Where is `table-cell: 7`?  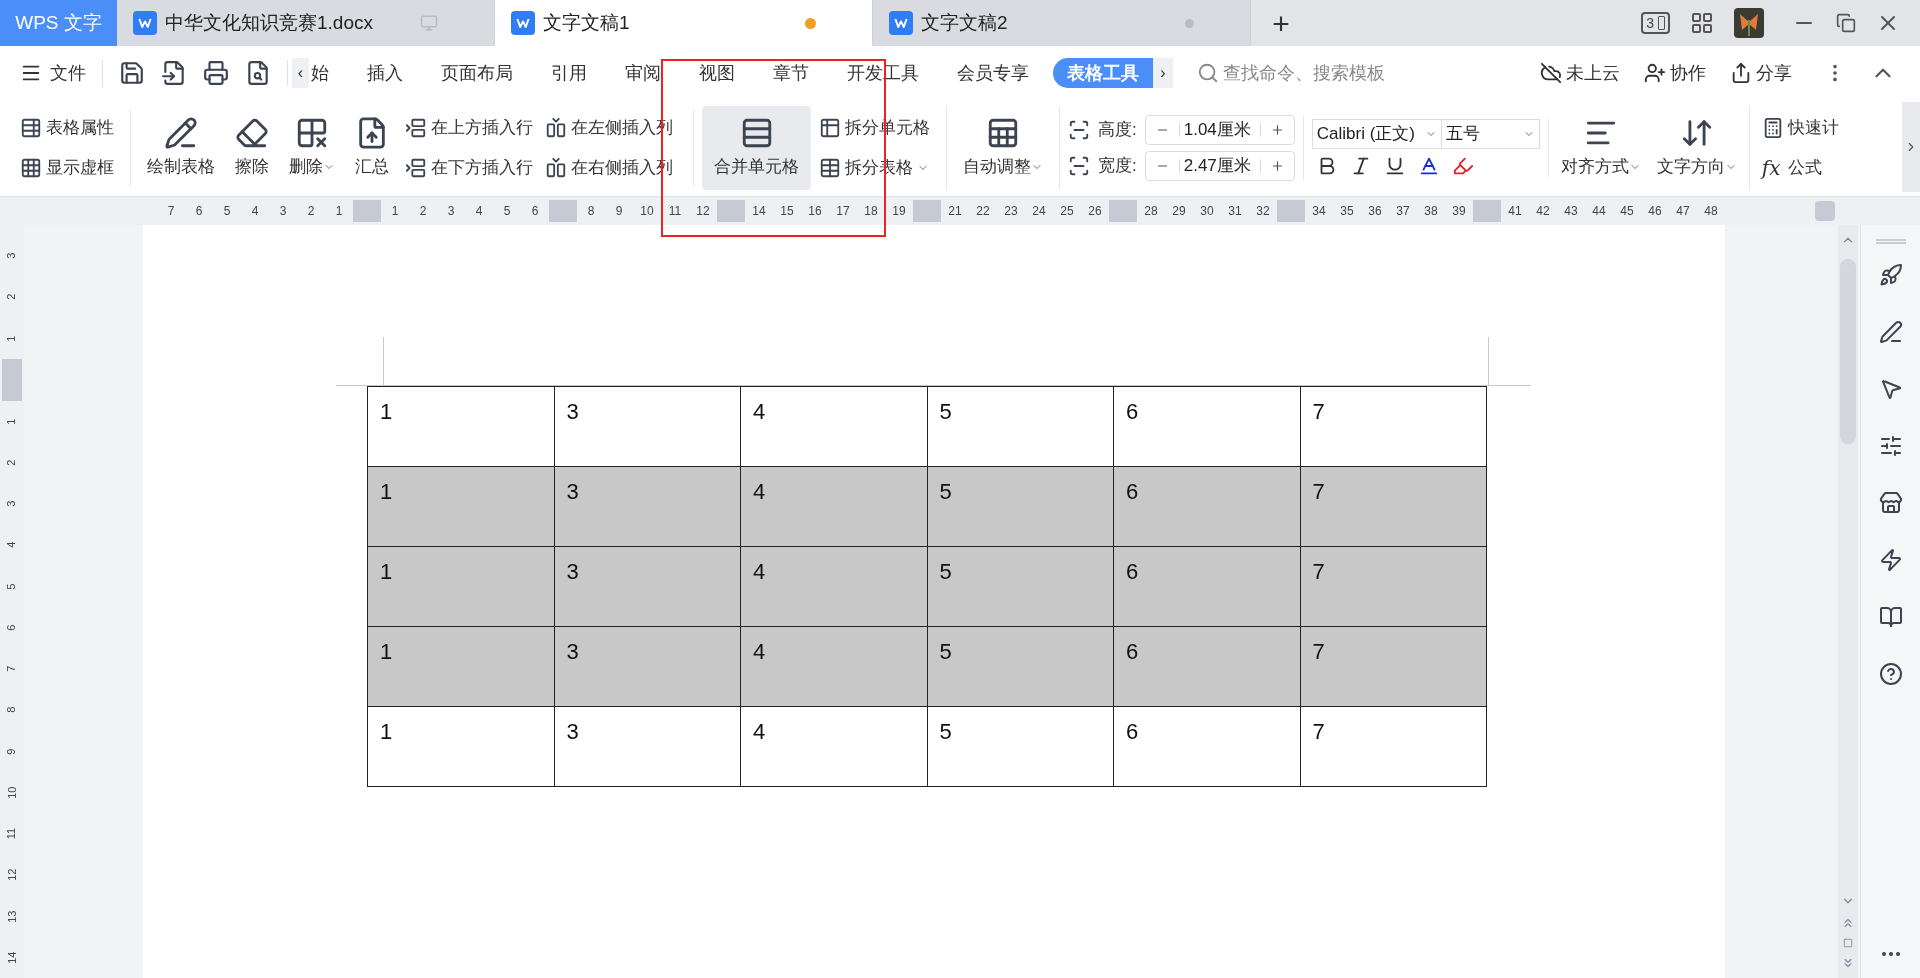
table-cell: 7 is located at coordinates (1393, 426).